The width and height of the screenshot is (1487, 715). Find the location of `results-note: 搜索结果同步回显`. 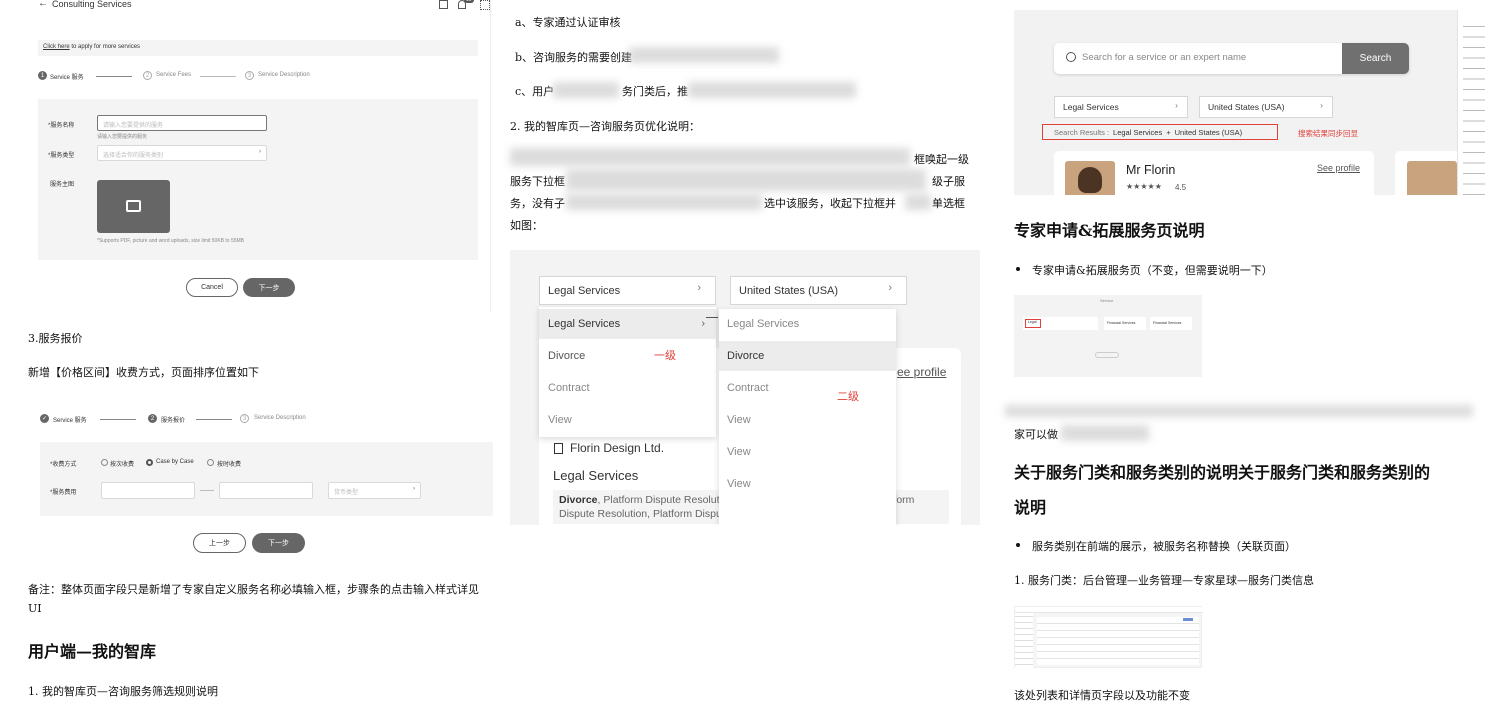

results-note: 搜索结果同步回显 is located at coordinates (1328, 133).